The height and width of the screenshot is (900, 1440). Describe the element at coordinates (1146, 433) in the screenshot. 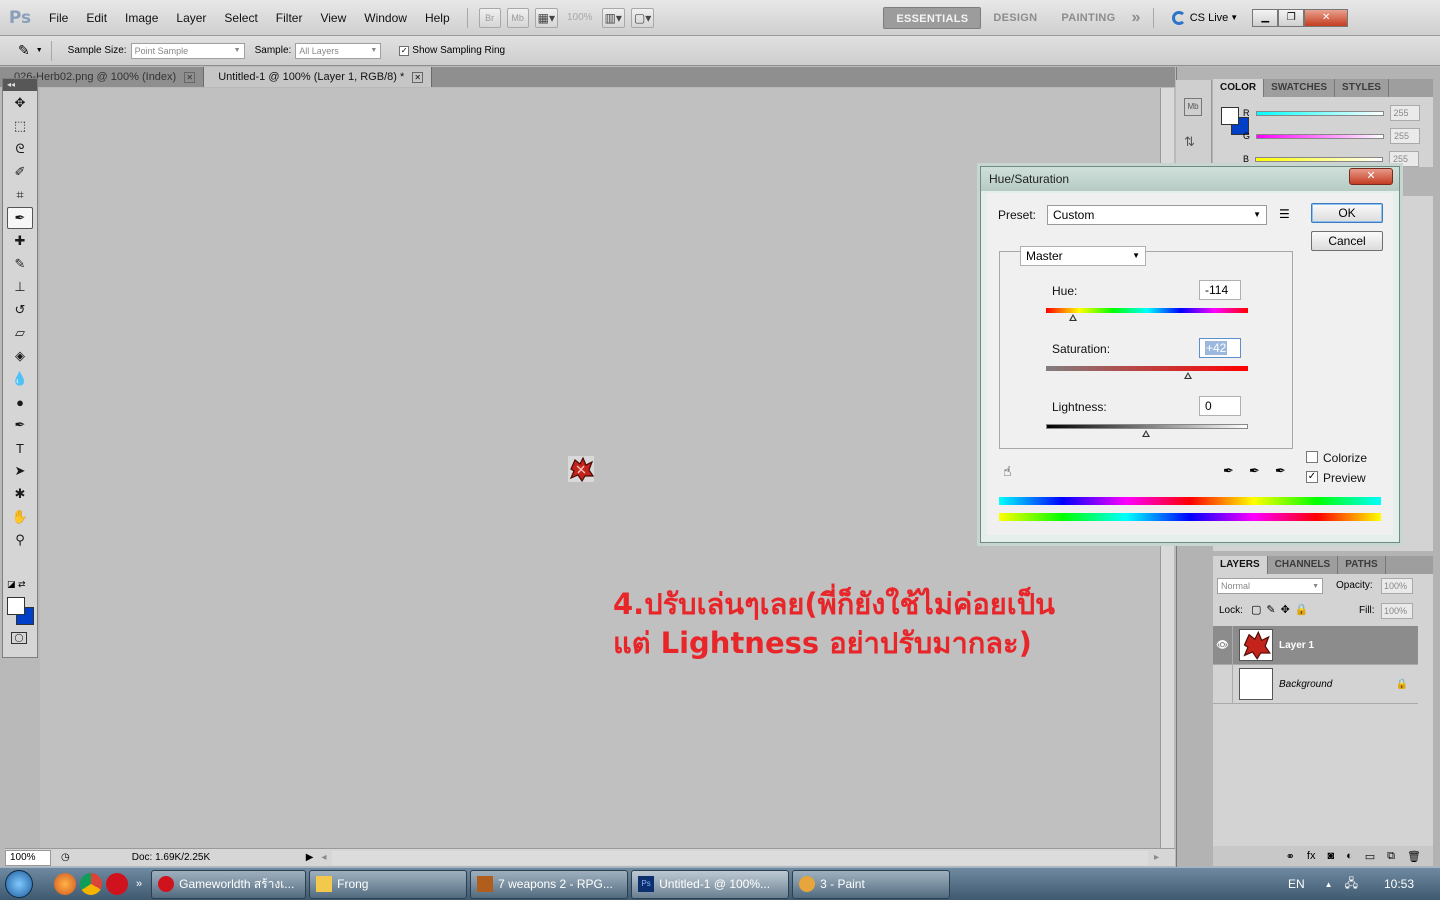

I see `lightness-slider-thumb` at that location.